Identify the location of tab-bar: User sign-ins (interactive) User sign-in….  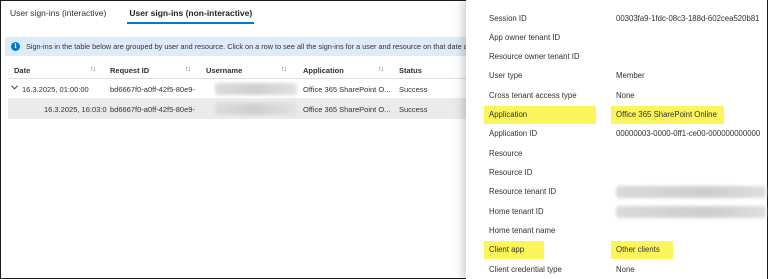
(140, 16).